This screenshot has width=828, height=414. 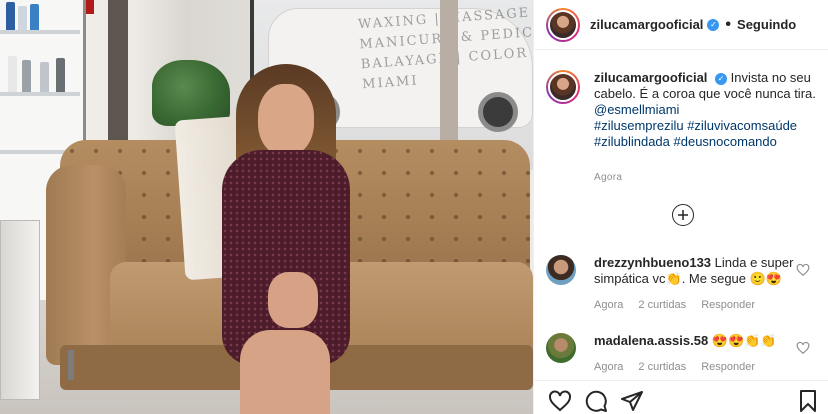 What do you see at coordinates (118, 75) in the screenshot?
I see `wall-column` at bounding box center [118, 75].